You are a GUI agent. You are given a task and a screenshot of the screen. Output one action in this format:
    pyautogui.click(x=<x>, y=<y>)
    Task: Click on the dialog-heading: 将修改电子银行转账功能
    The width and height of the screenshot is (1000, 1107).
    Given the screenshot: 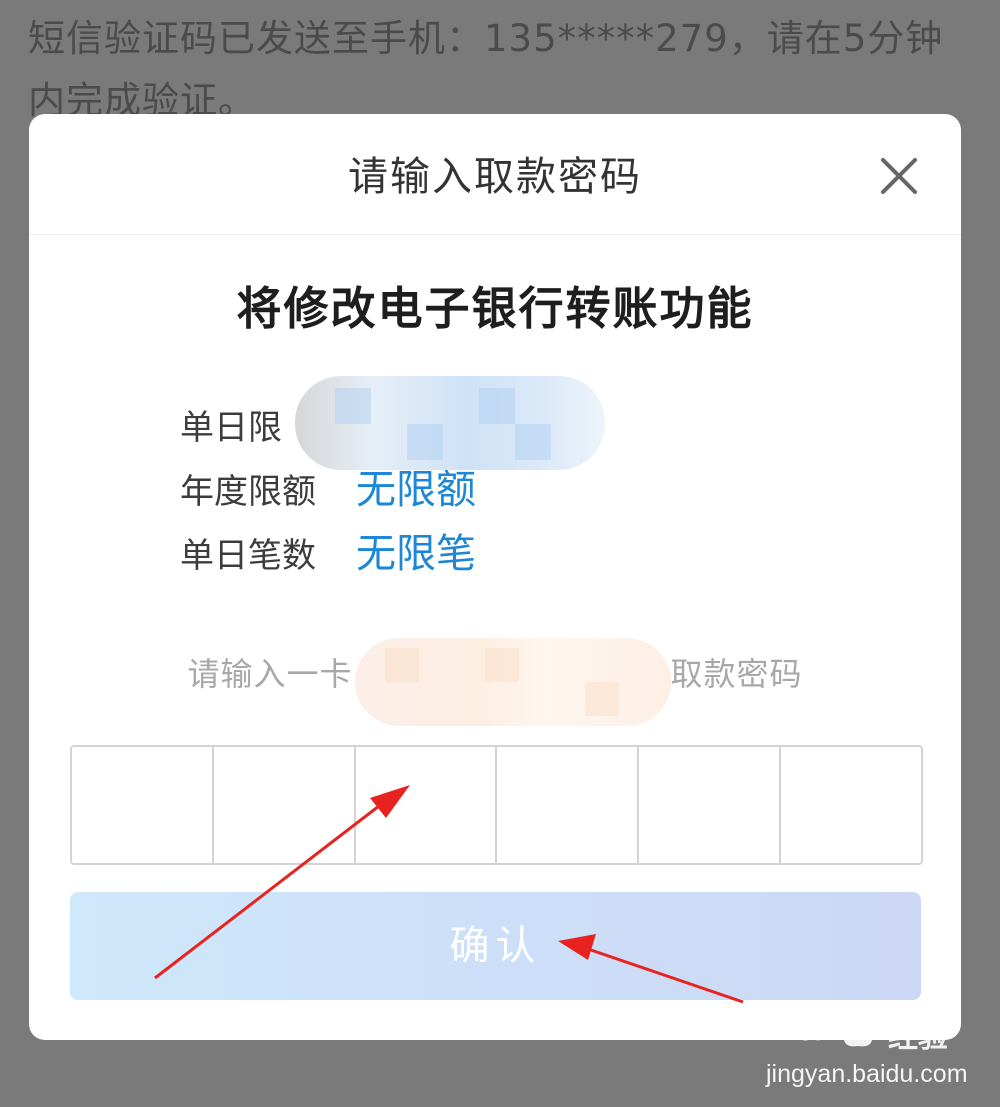 What is the action you would take?
    pyautogui.click(x=495, y=308)
    